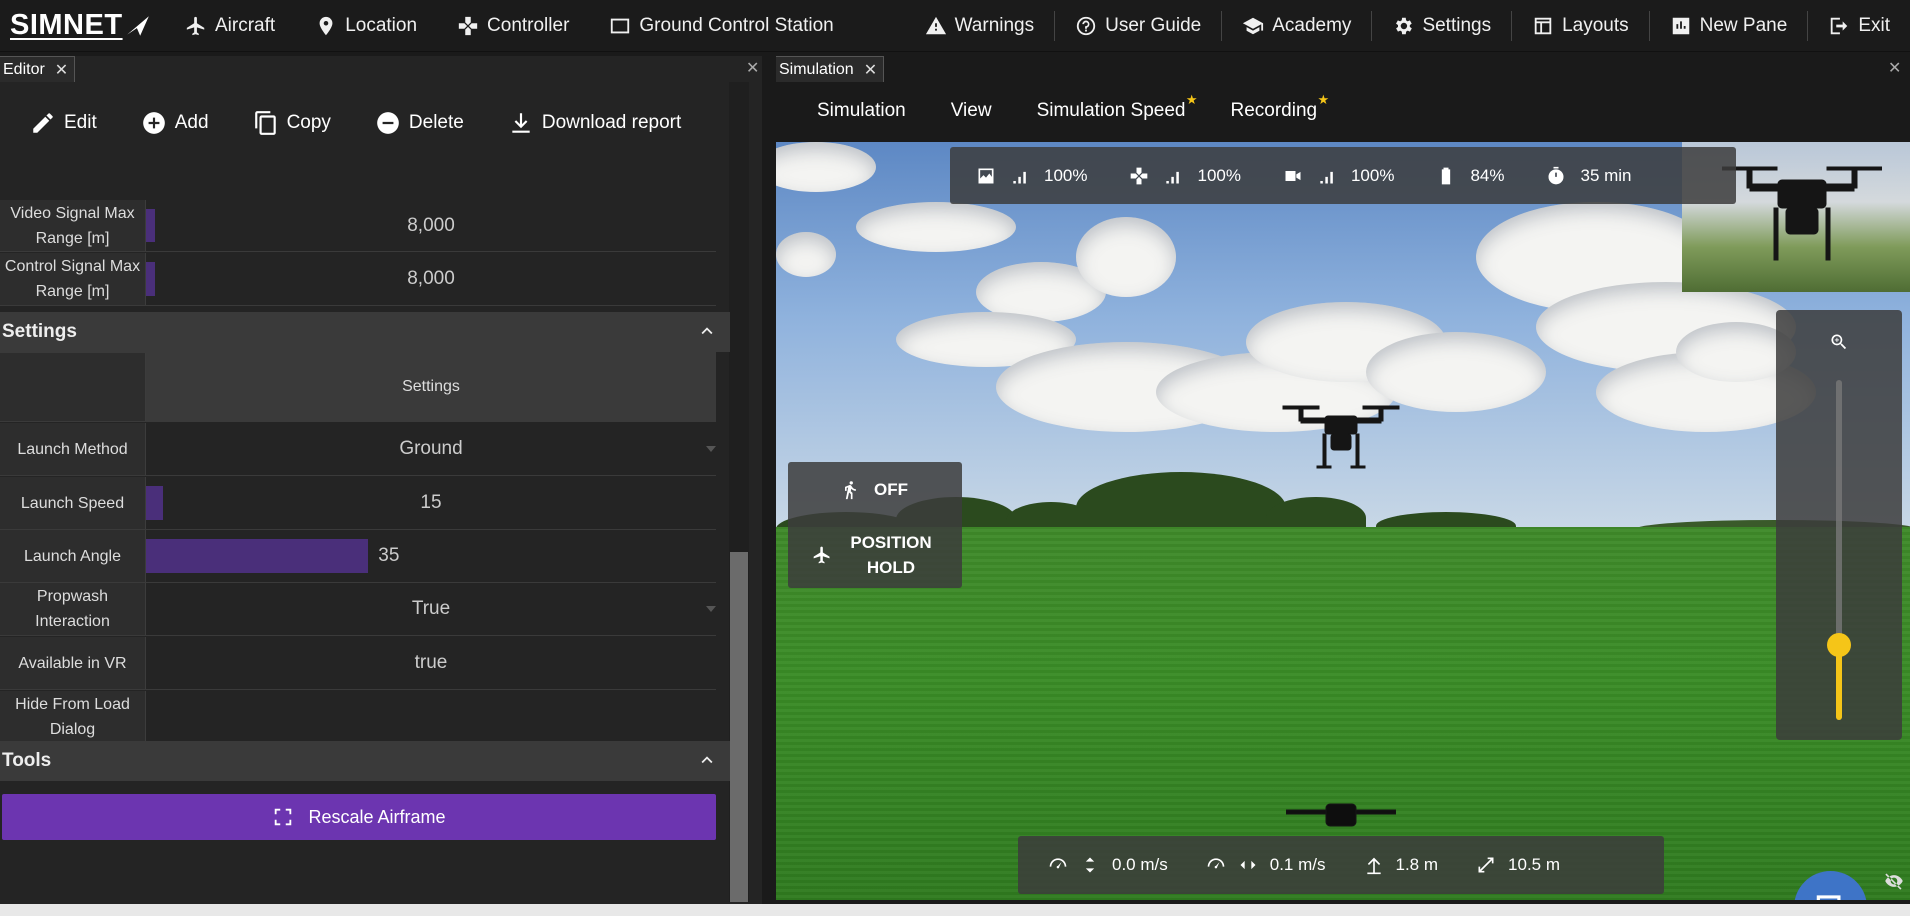  Describe the element at coordinates (27, 760) in the screenshot. I see `tools-section-title: Tools` at that location.